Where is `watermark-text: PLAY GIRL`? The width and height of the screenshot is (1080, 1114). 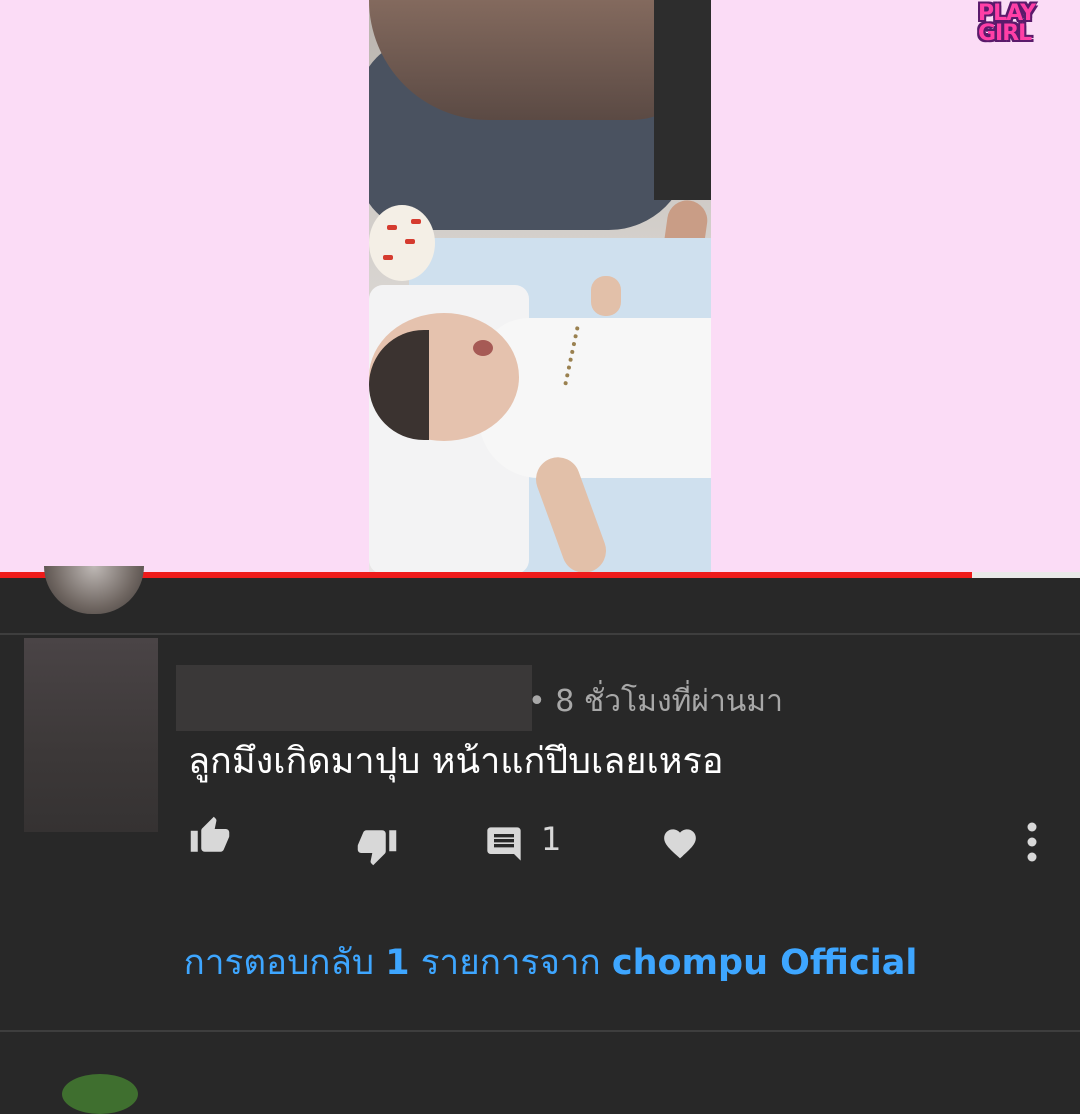 watermark-text: PLAY GIRL is located at coordinates (1007, 23).